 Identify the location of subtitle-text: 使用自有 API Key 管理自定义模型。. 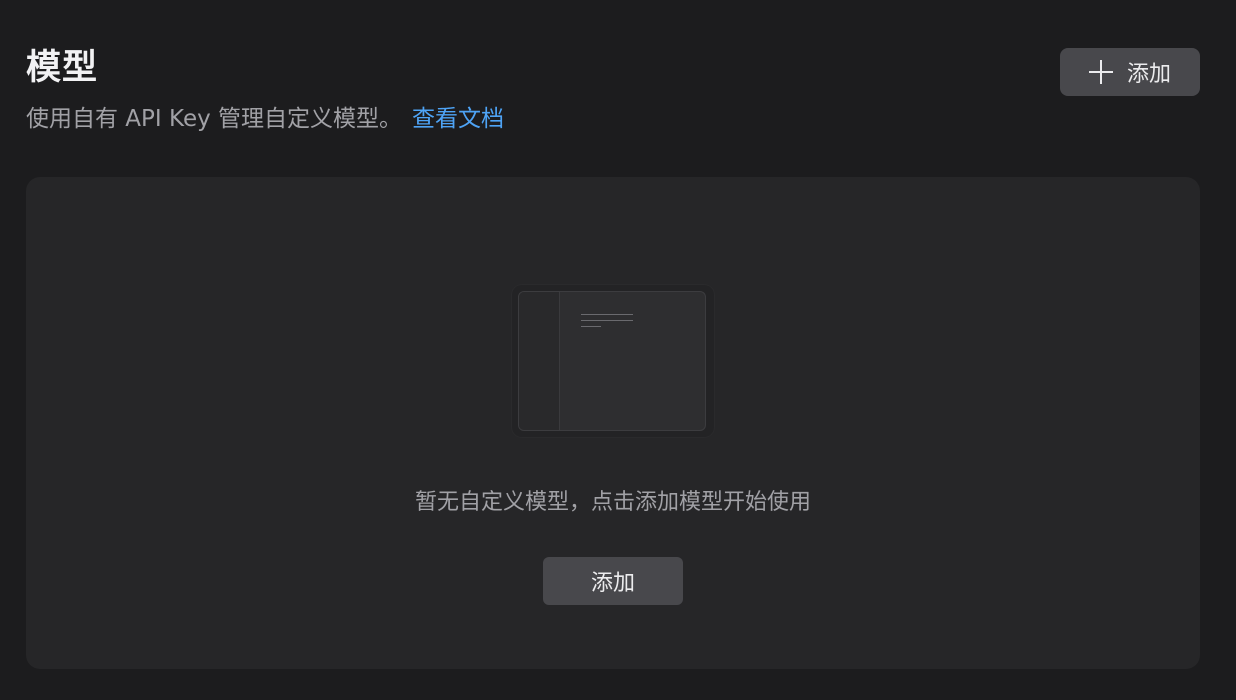
(214, 119).